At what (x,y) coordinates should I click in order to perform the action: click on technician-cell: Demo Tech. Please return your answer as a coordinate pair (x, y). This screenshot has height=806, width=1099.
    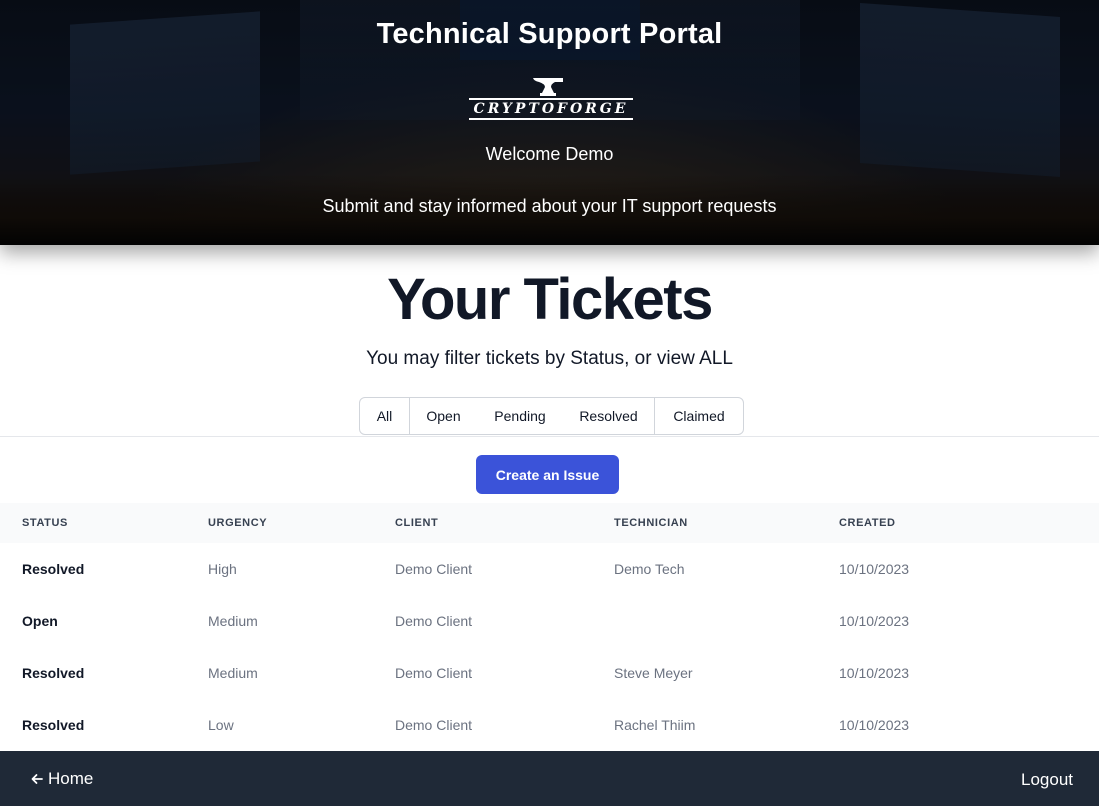
    Looking at the image, I should click on (649, 569).